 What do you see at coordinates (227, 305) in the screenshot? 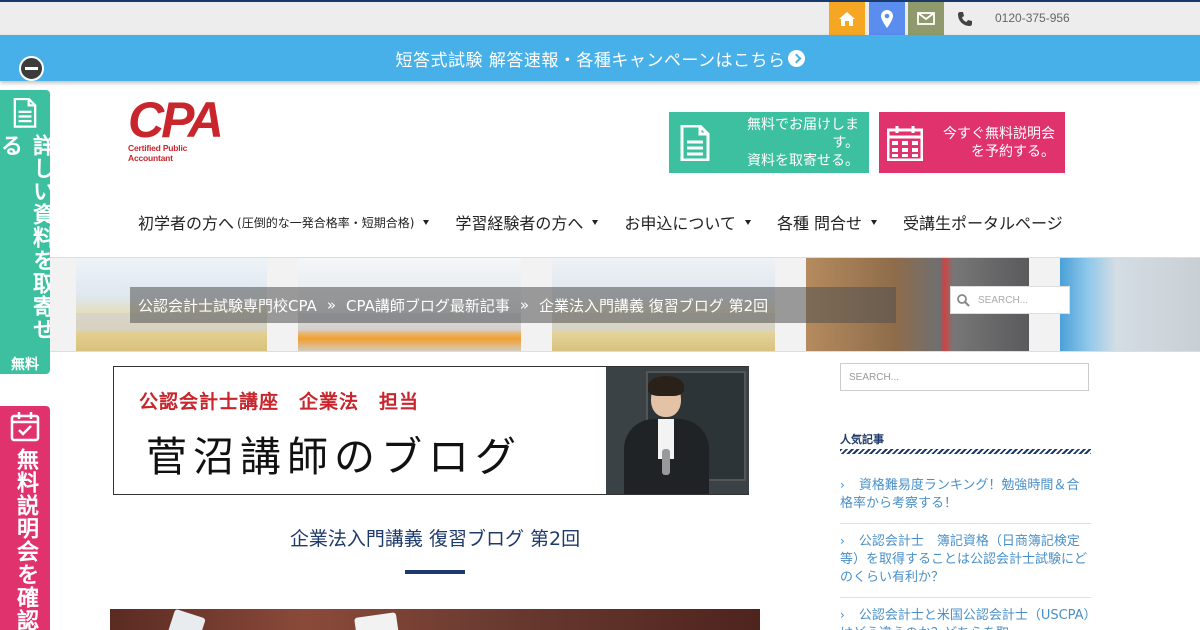
I see `breadcrumb-home: 公認会計士試験専門校CPA` at bounding box center [227, 305].